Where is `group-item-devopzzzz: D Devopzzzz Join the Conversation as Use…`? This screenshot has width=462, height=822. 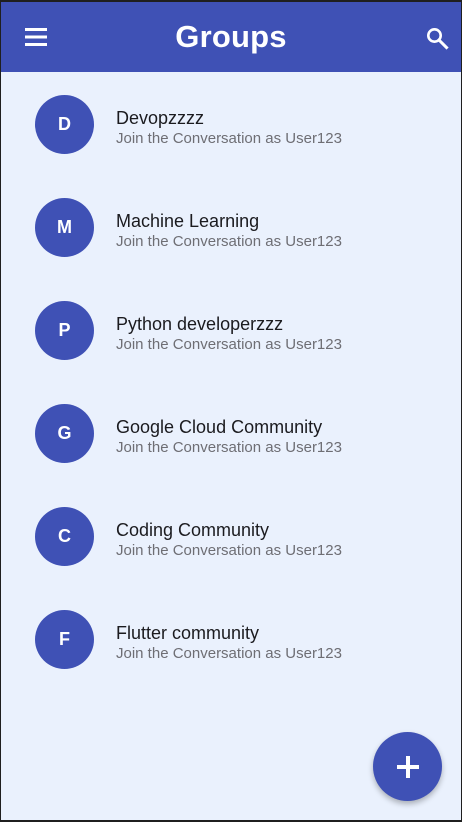 group-item-devopzzzz: D Devopzzzz Join the Conversation as Use… is located at coordinates (231, 123).